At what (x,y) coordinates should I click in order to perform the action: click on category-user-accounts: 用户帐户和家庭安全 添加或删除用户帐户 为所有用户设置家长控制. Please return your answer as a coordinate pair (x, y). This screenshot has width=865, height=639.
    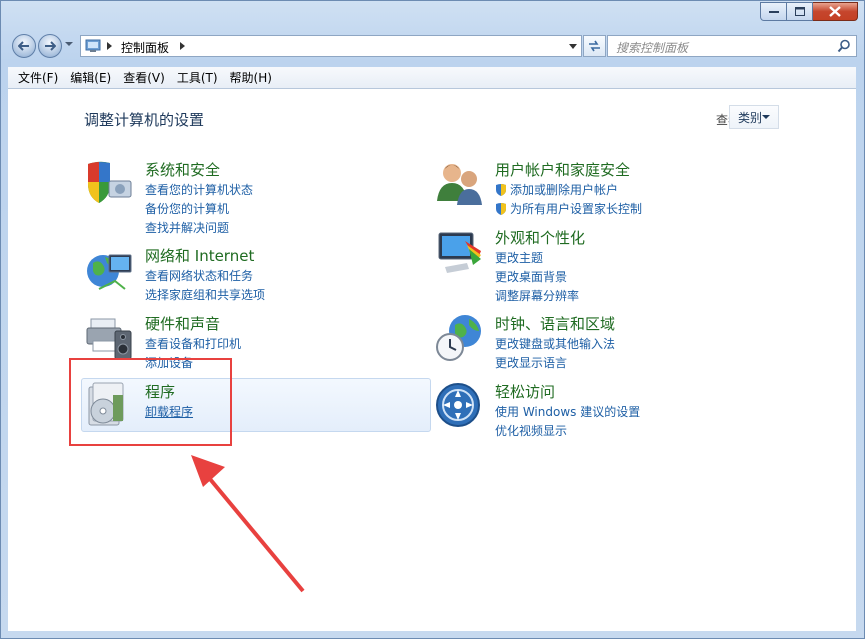
    Looking at the image, I should click on (645, 189).